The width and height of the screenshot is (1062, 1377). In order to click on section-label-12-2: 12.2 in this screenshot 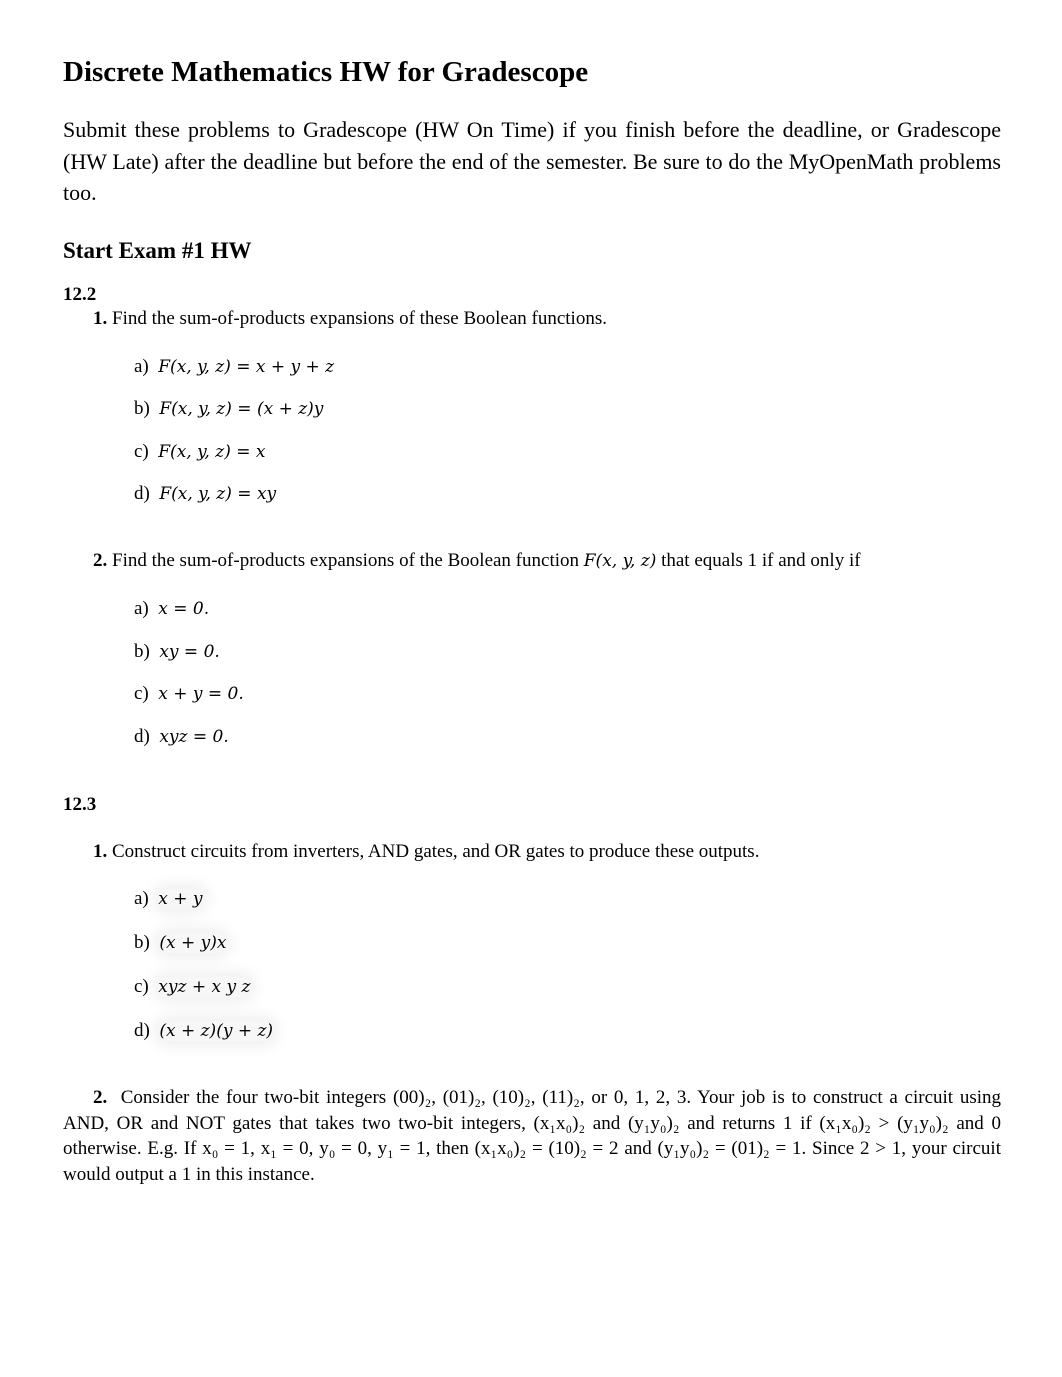, I will do `click(80, 294)`.